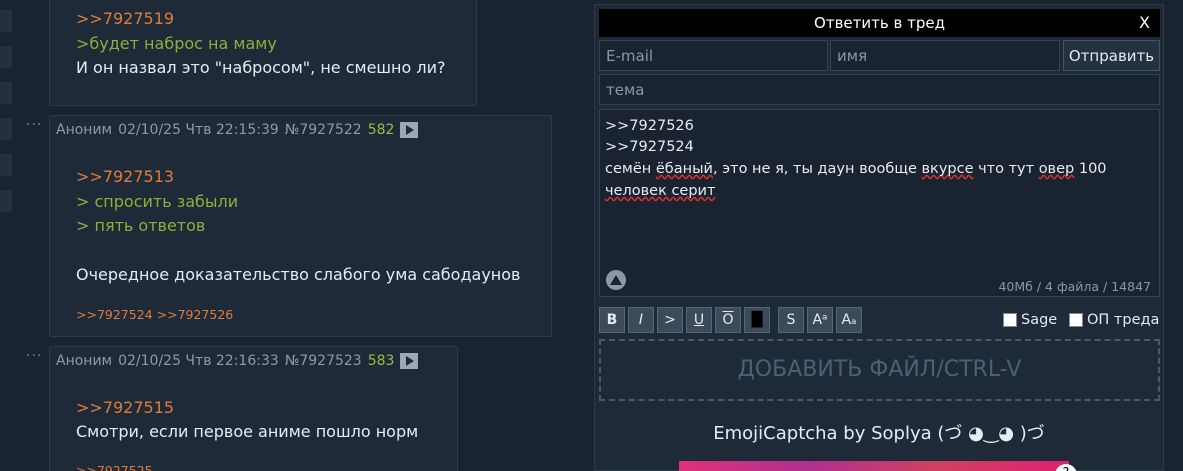 This screenshot has width=1183, height=471. Describe the element at coordinates (381, 361) in the screenshot. I see `post-index: 583` at that location.